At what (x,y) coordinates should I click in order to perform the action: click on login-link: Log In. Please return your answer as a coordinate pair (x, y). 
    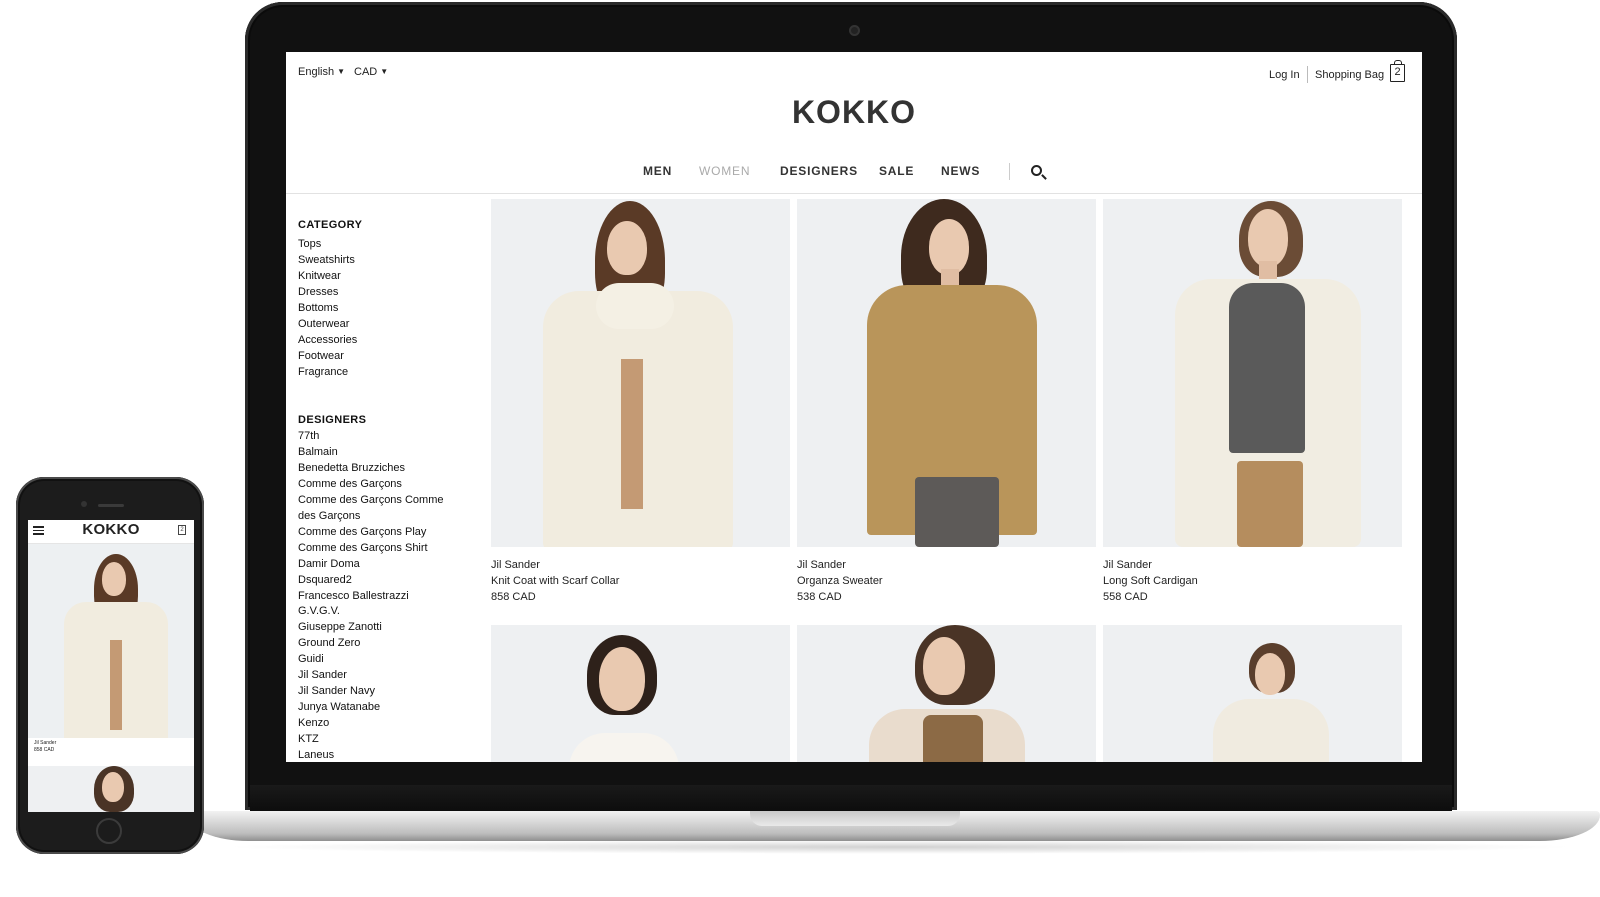
    Looking at the image, I should click on (1284, 75).